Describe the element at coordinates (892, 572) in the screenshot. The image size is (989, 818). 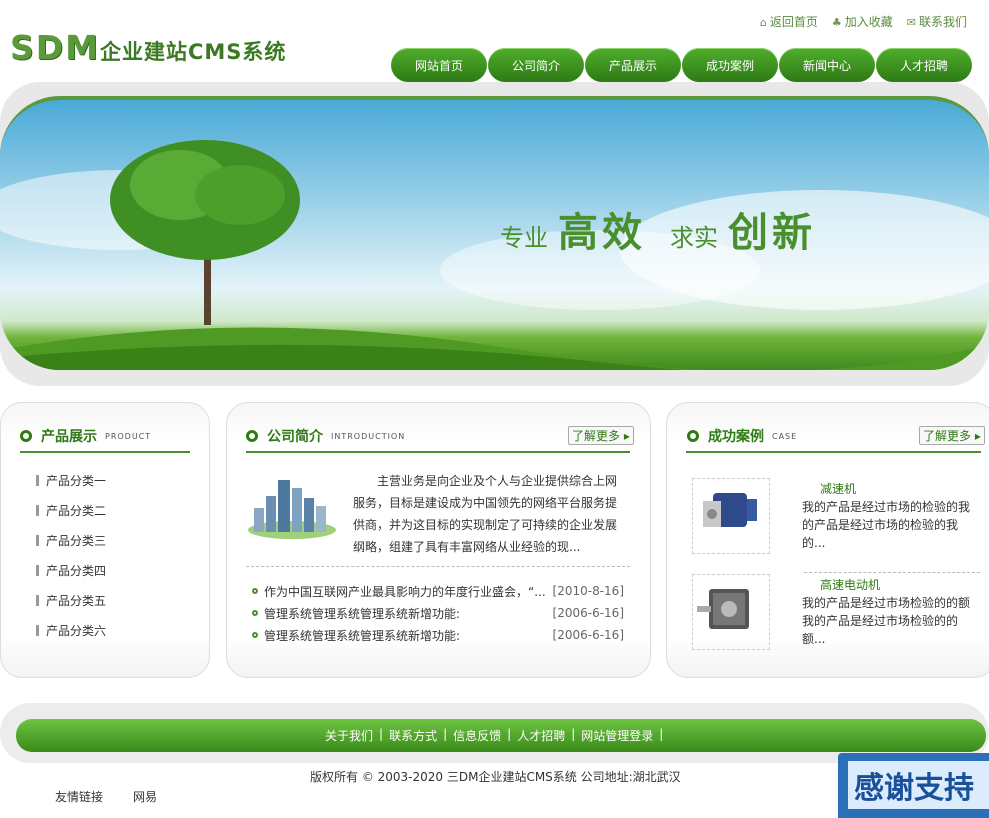
I see `case-dashed-divider` at that location.